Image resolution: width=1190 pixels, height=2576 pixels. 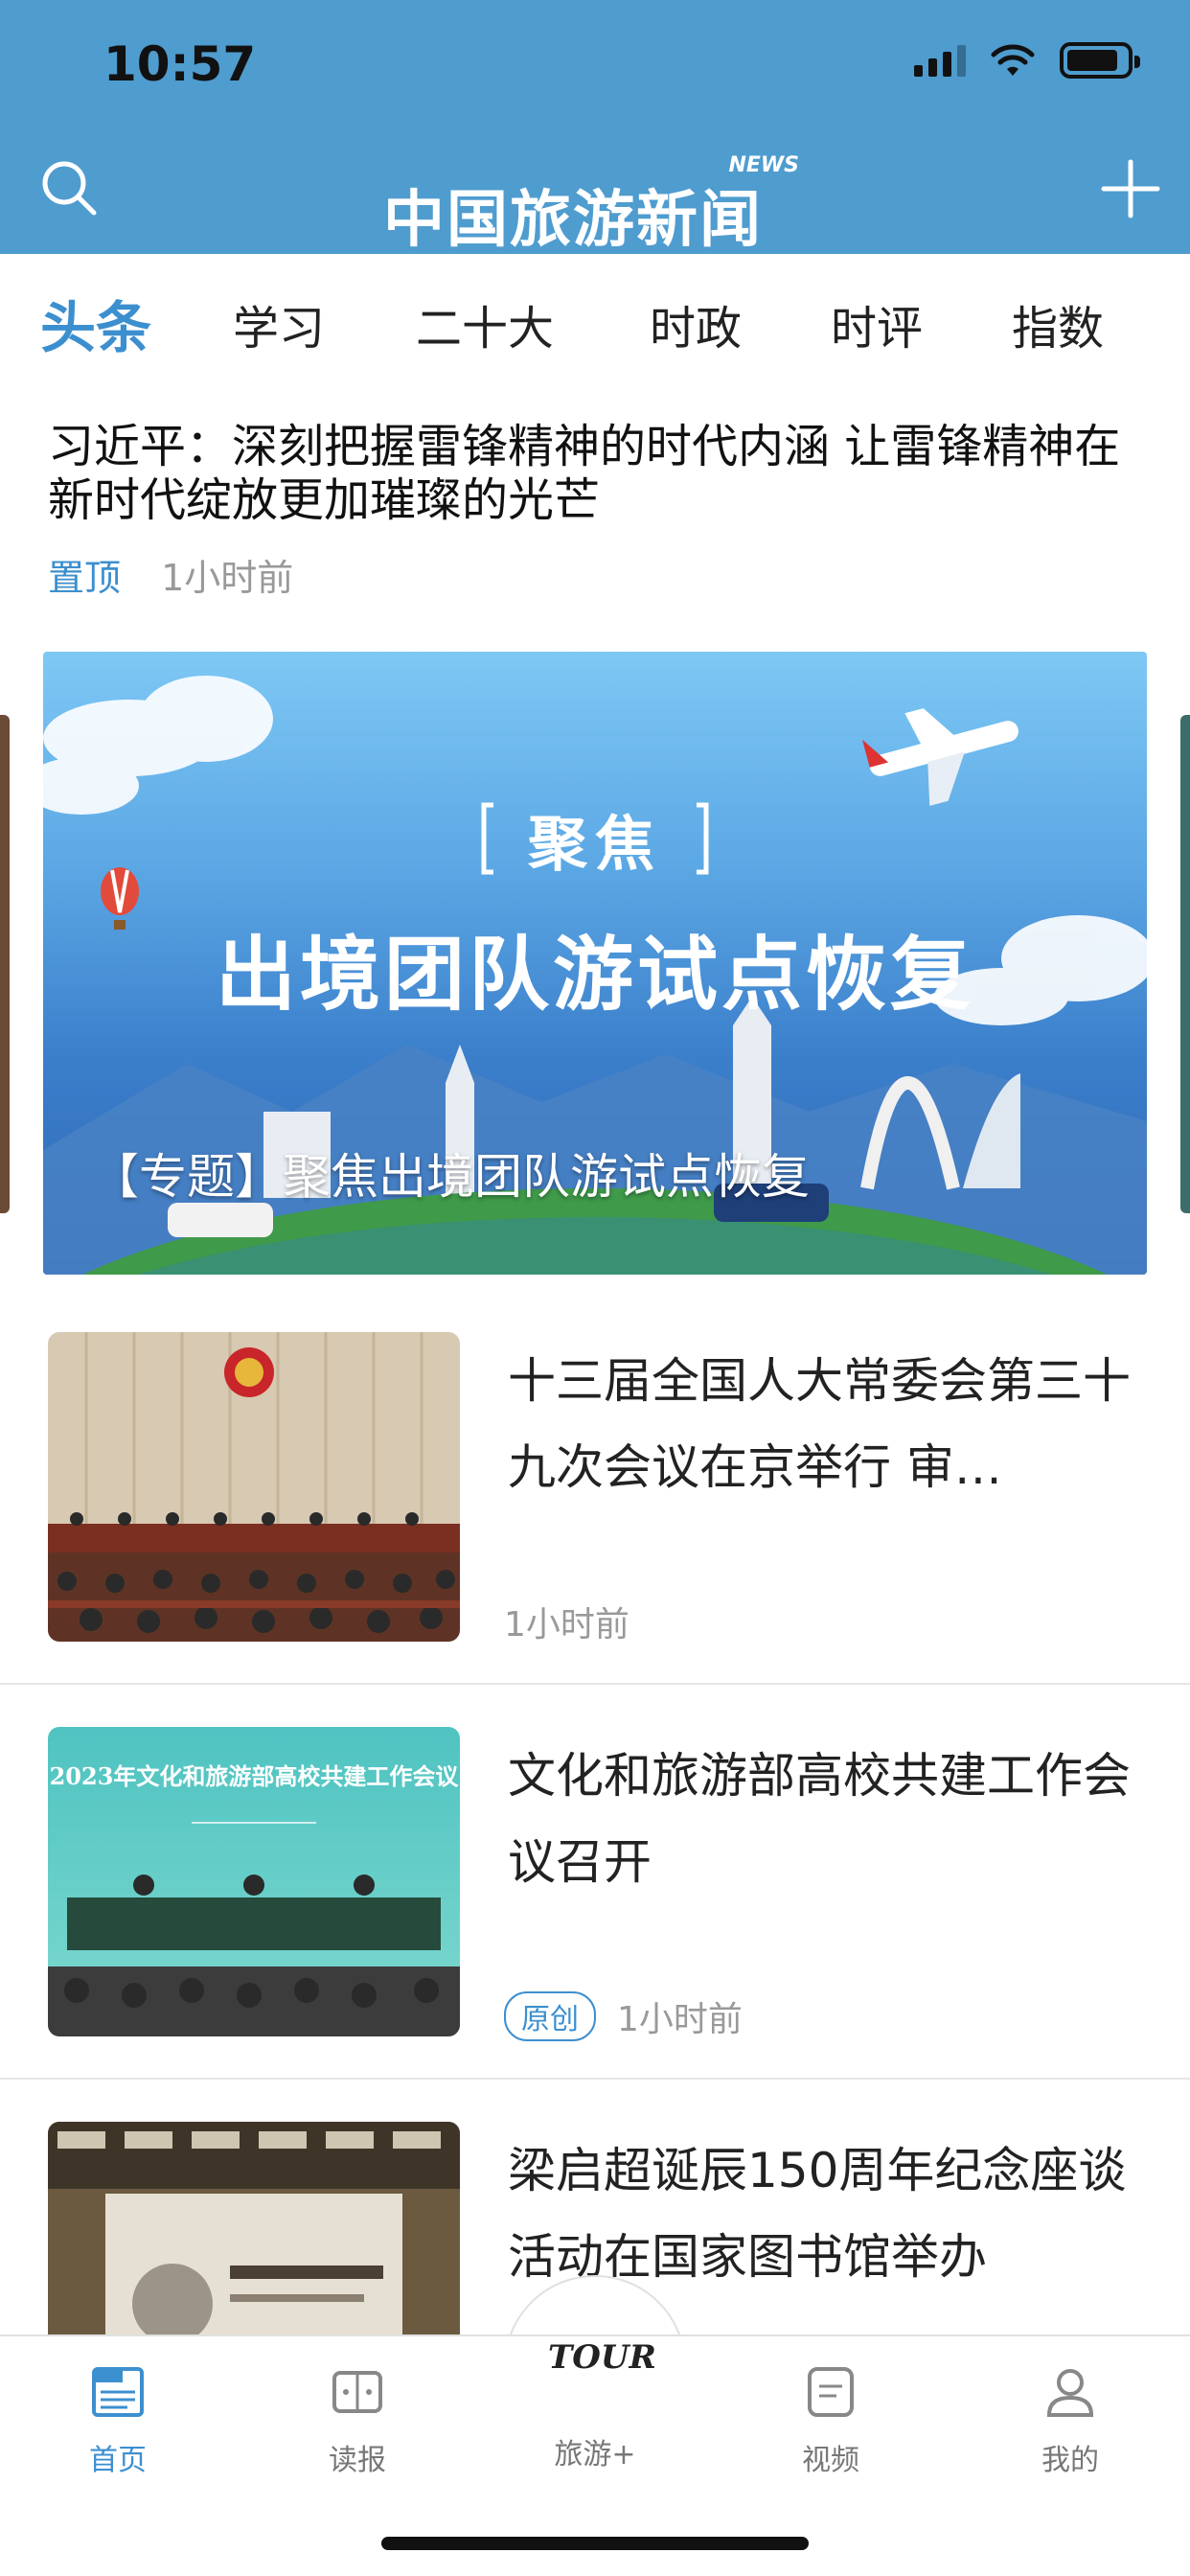 What do you see at coordinates (228, 578) in the screenshot?
I see `pinned-time: 1小时前` at bounding box center [228, 578].